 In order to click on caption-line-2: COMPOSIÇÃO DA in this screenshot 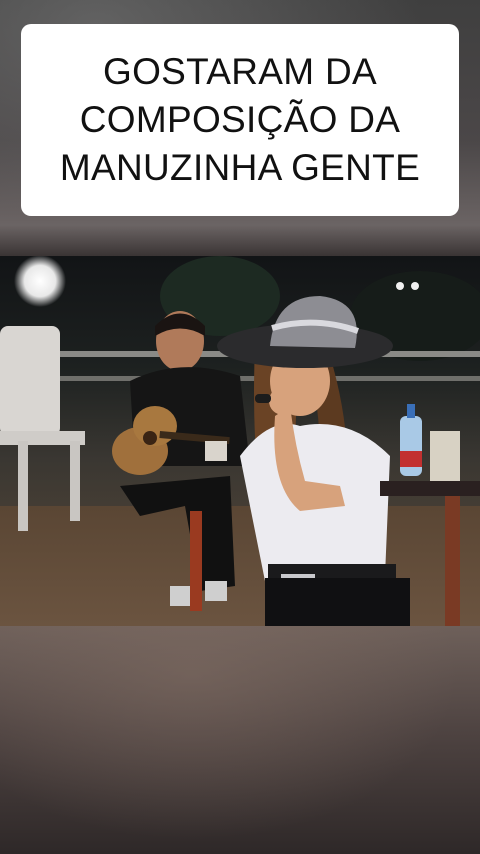, I will do `click(240, 119)`.